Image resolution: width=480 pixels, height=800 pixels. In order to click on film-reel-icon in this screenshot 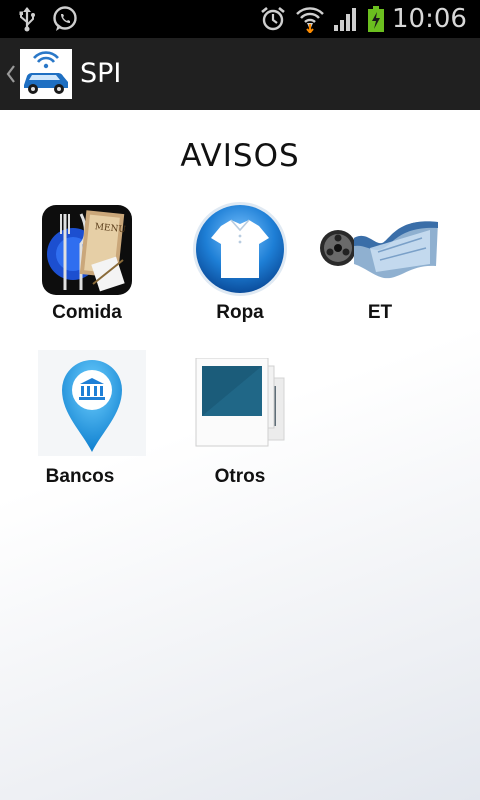, I will do `click(380, 249)`.